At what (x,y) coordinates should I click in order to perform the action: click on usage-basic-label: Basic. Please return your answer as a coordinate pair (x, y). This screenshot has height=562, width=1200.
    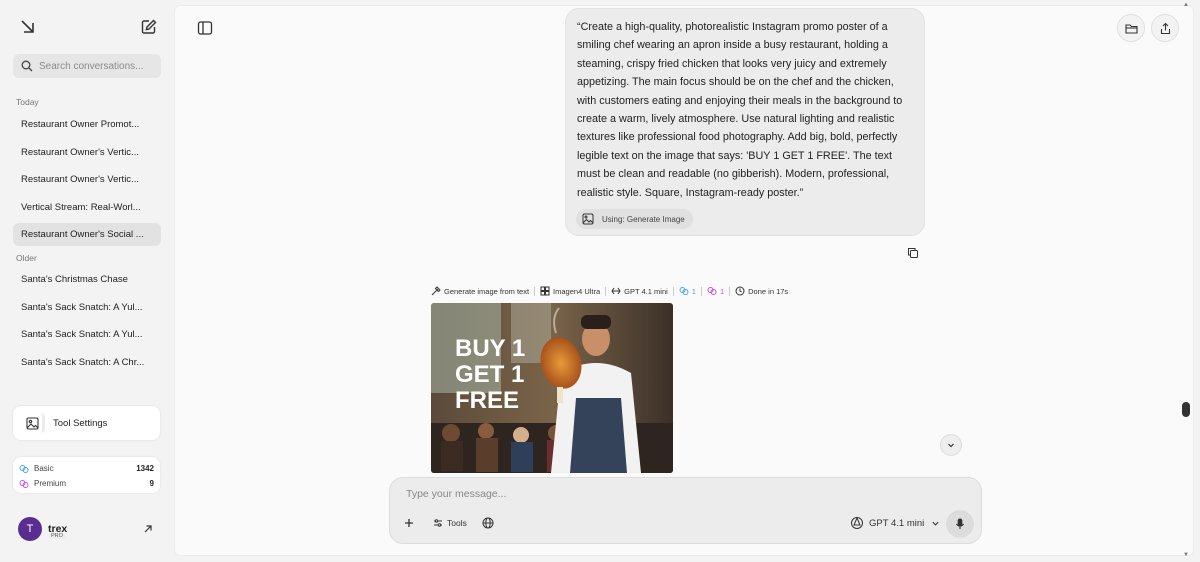
    Looking at the image, I should click on (44, 468).